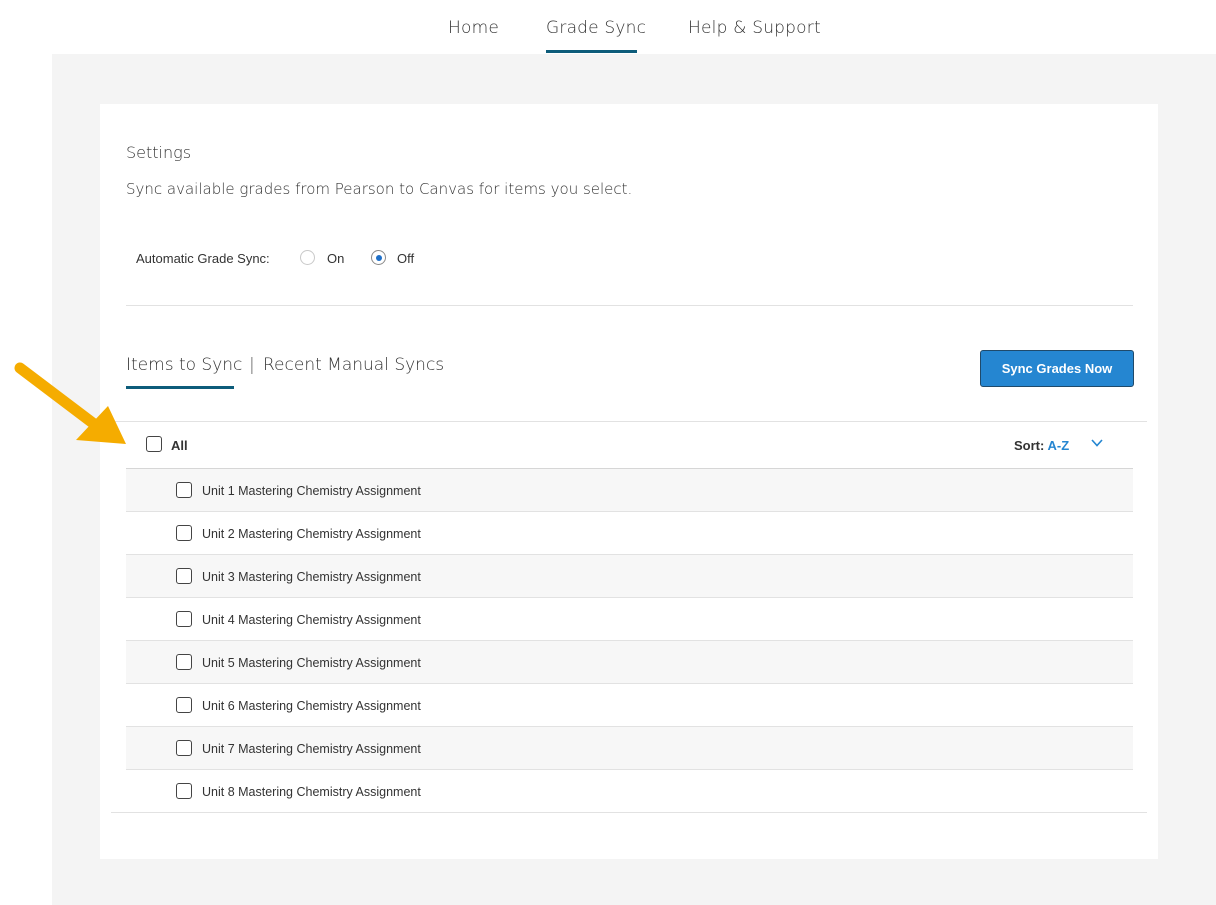  I want to click on nav-active-indicator, so click(591, 51).